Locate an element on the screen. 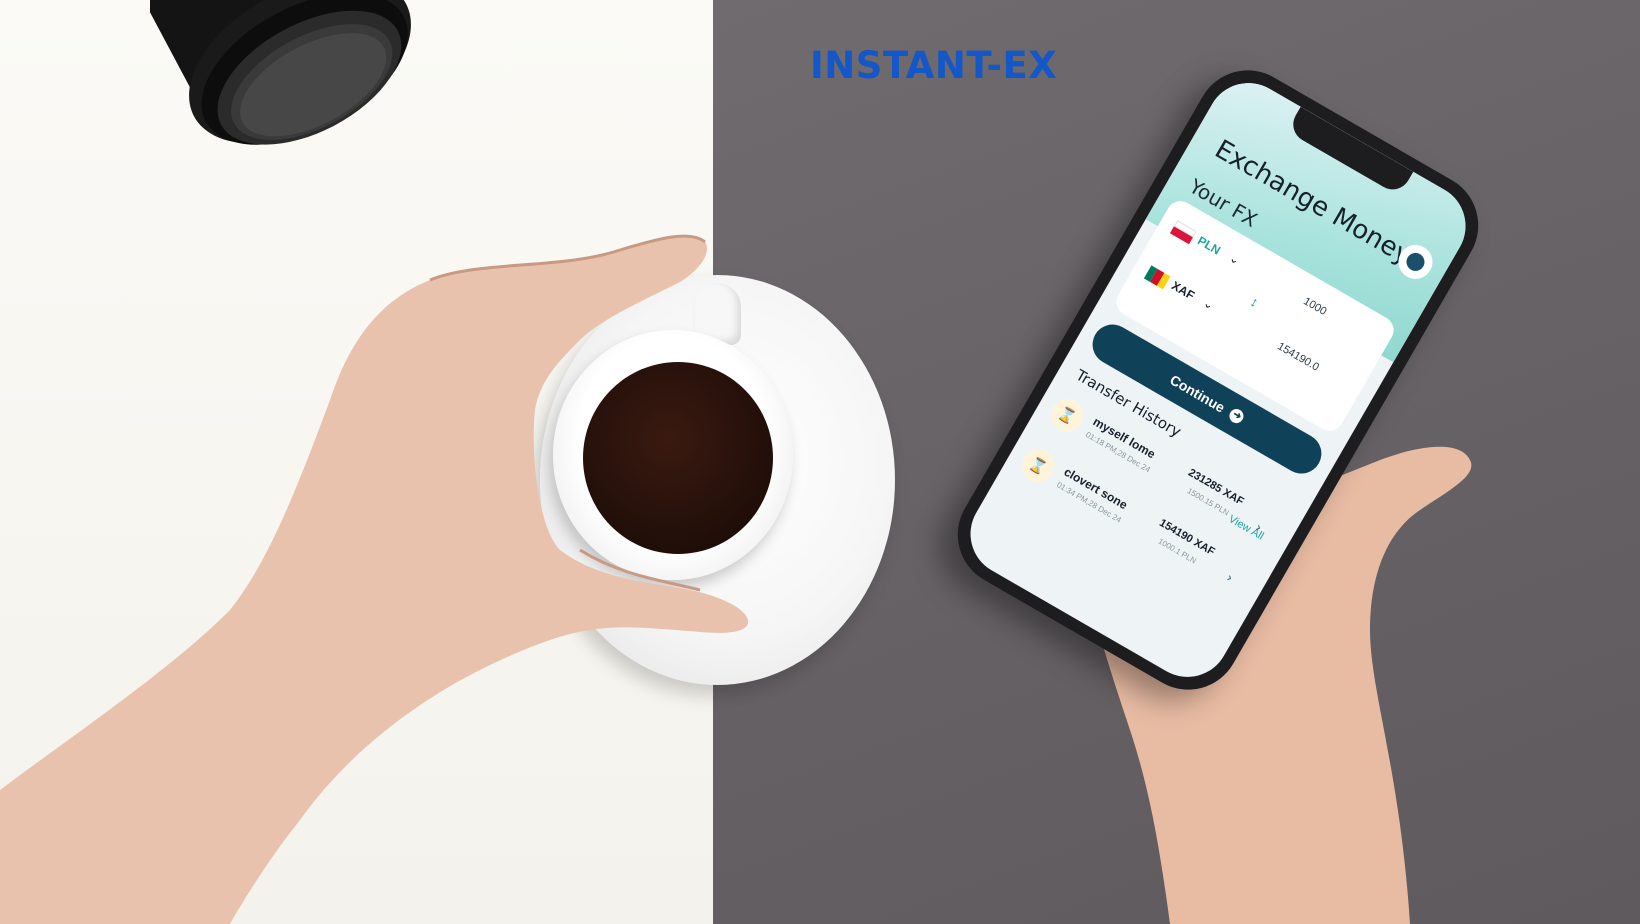 This screenshot has height=924, width=1640. camera-lens-icon is located at coordinates (280, 72).